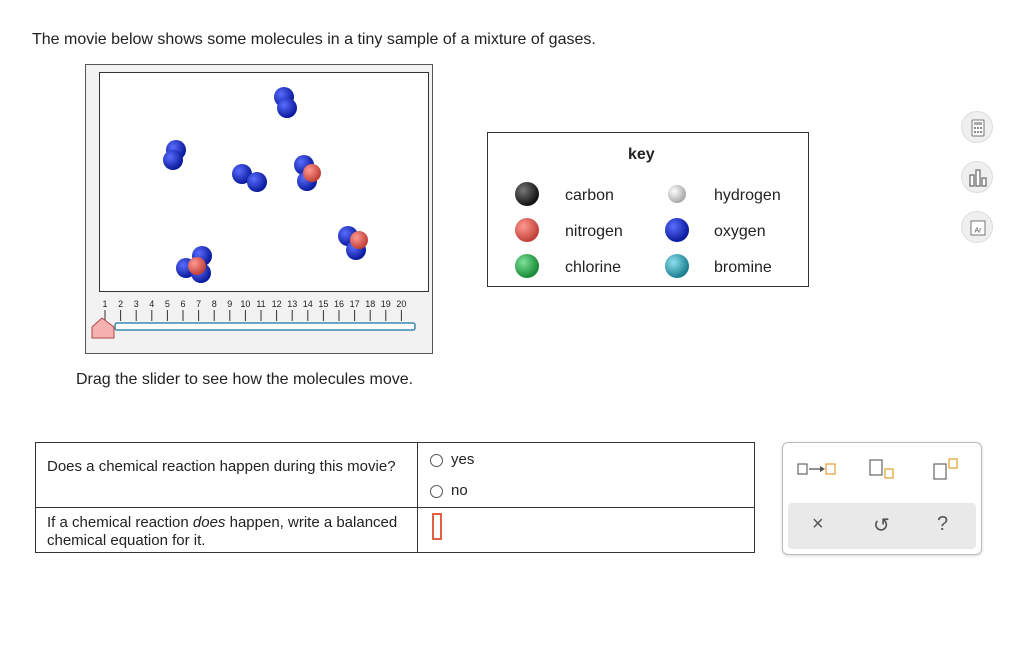 The width and height of the screenshot is (1024, 652). What do you see at coordinates (459, 490) in the screenshot?
I see `radio-no-label: no` at bounding box center [459, 490].